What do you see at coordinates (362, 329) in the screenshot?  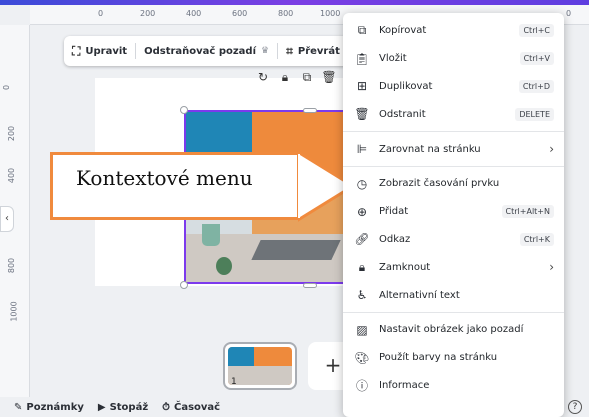 I see `background-pattern-icon: ▨` at bounding box center [362, 329].